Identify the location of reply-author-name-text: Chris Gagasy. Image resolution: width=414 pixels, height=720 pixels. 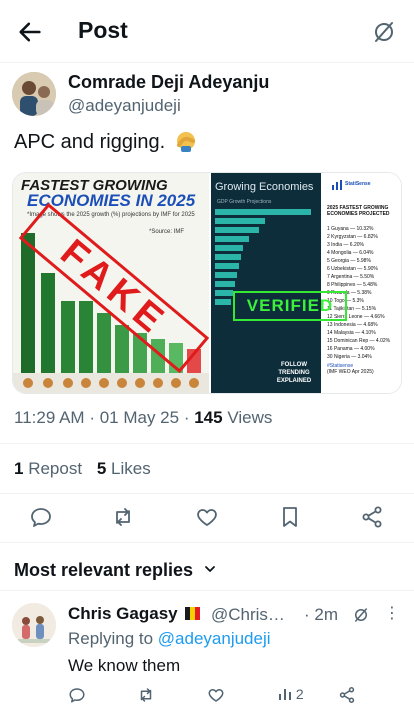
(123, 613).